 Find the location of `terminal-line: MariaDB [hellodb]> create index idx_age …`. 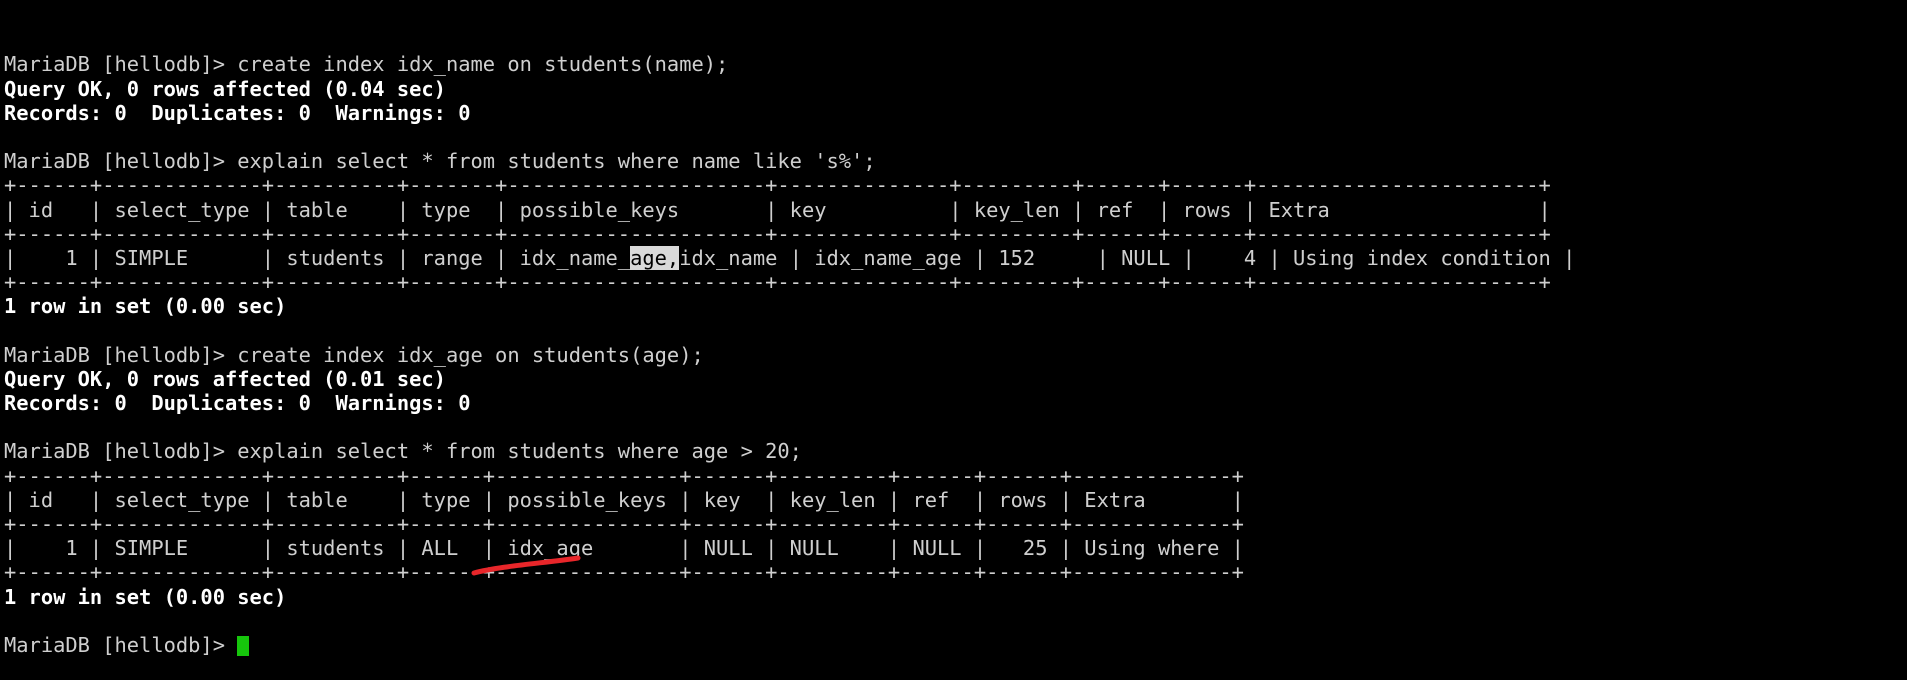

terminal-line: MariaDB [hellodb]> create index idx_age … is located at coordinates (955, 355).